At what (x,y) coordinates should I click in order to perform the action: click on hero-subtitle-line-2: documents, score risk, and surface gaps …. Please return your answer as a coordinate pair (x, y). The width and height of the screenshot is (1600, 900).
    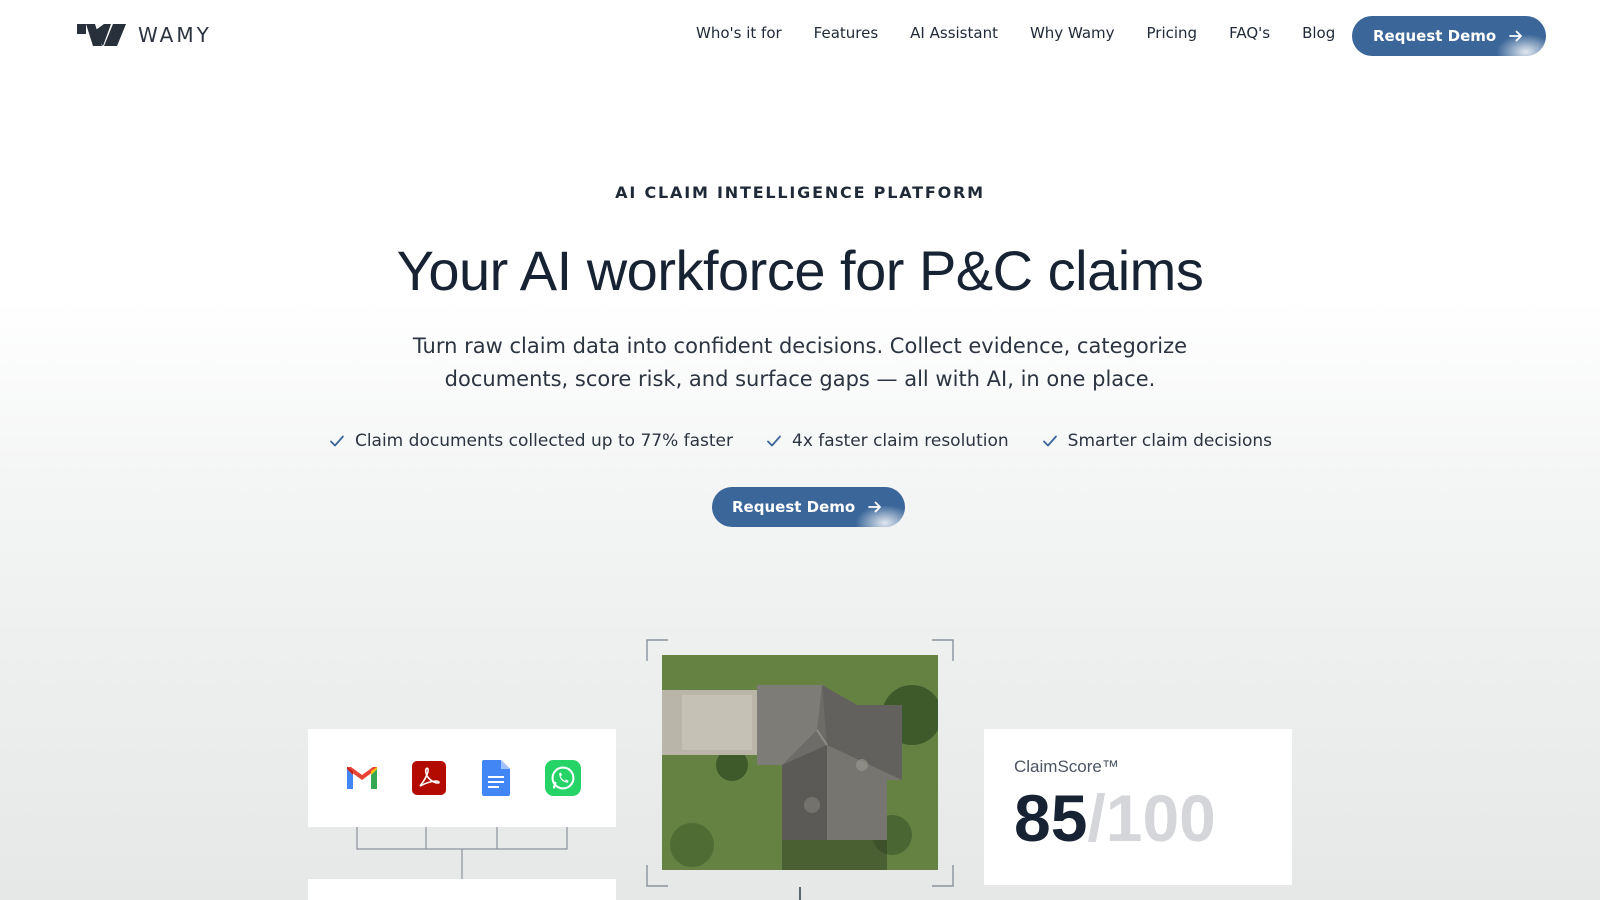
    Looking at the image, I should click on (800, 379).